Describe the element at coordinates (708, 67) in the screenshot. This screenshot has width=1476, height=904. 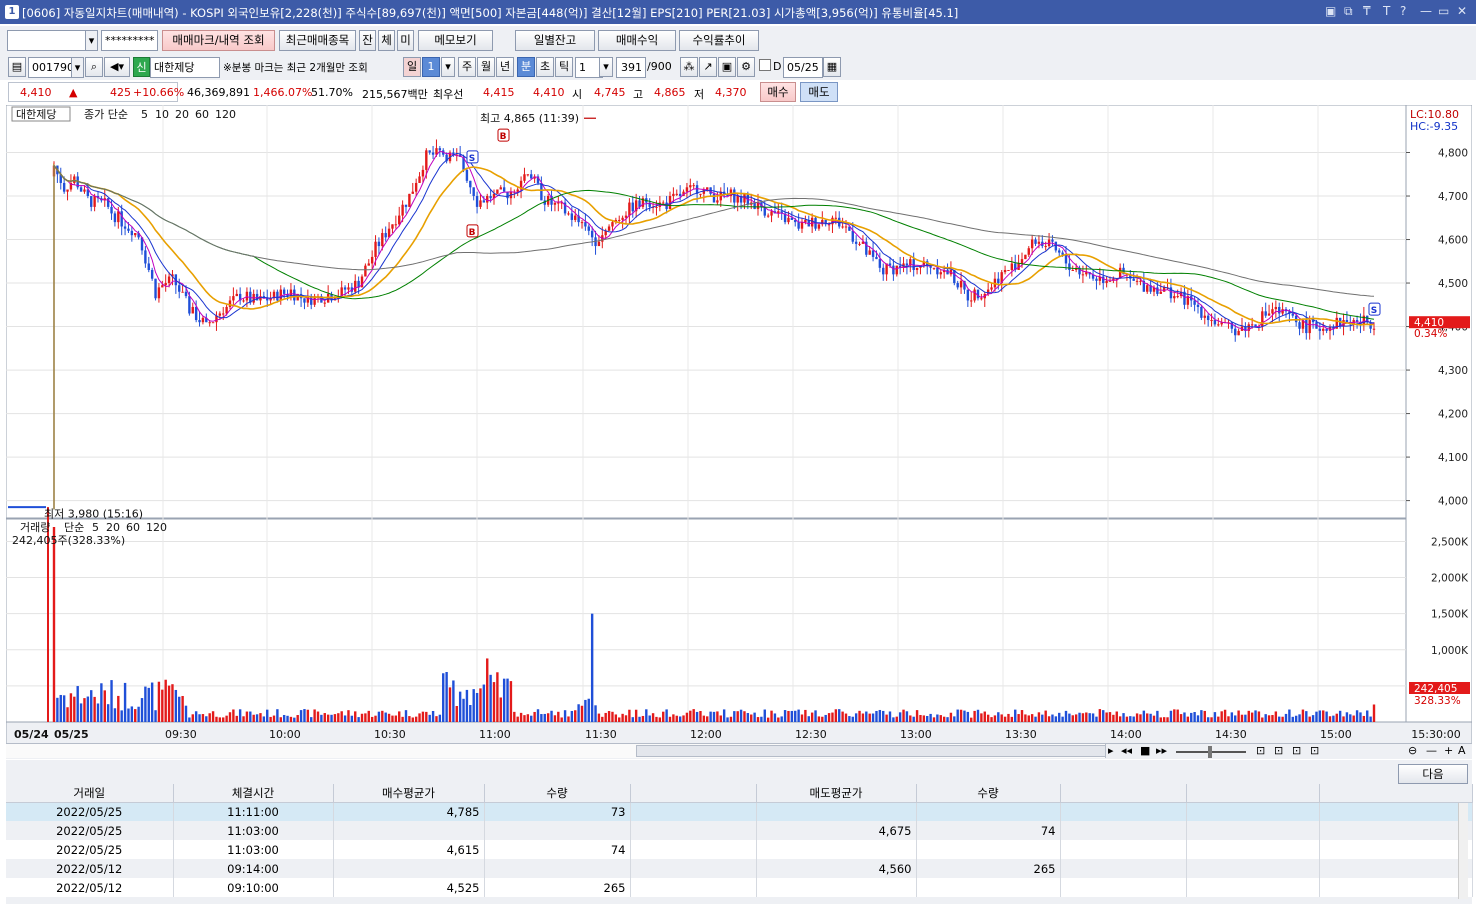
I see `draw-icon: ↗` at that location.